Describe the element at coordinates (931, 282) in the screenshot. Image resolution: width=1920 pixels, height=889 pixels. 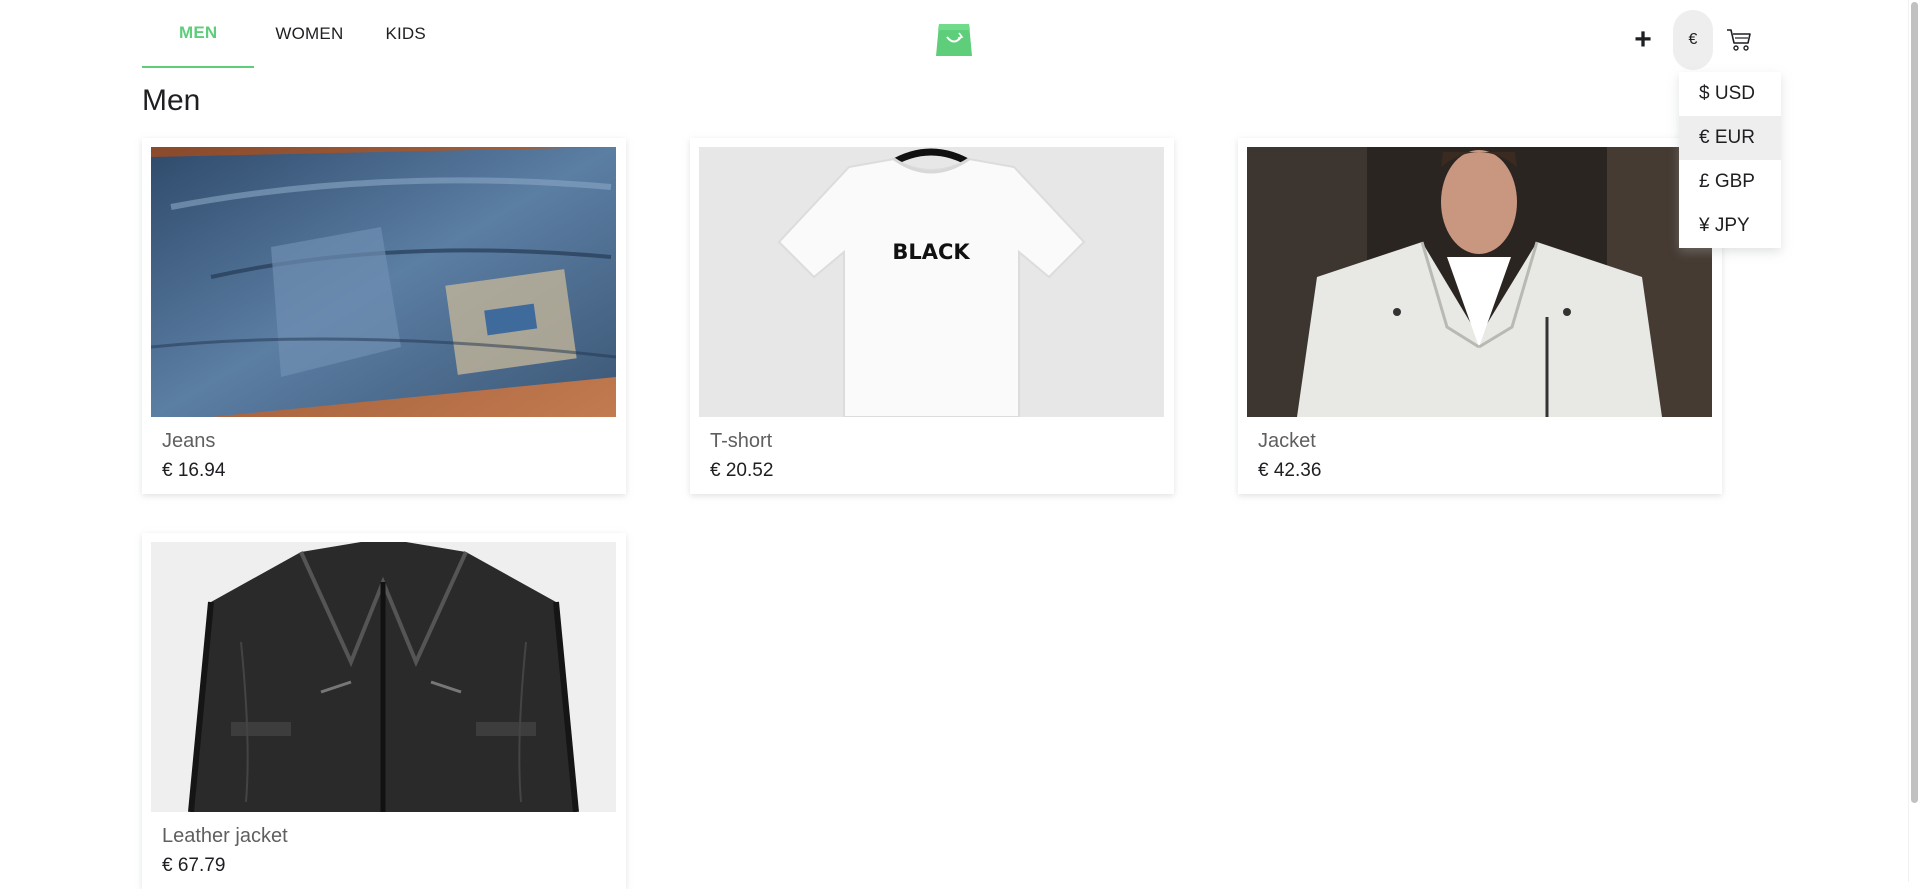
I see `product-image-tshirt: BLACK` at that location.